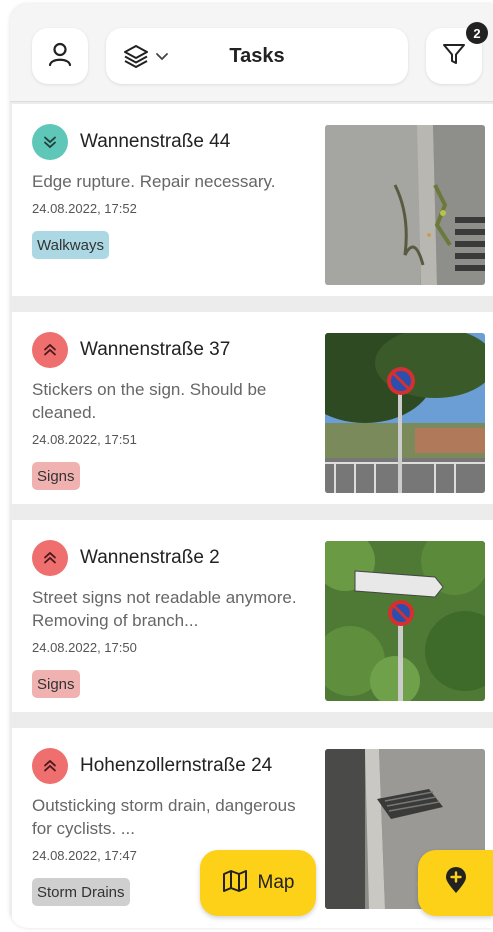  What do you see at coordinates (405, 205) in the screenshot?
I see `sidewalk-curb-photo` at bounding box center [405, 205].